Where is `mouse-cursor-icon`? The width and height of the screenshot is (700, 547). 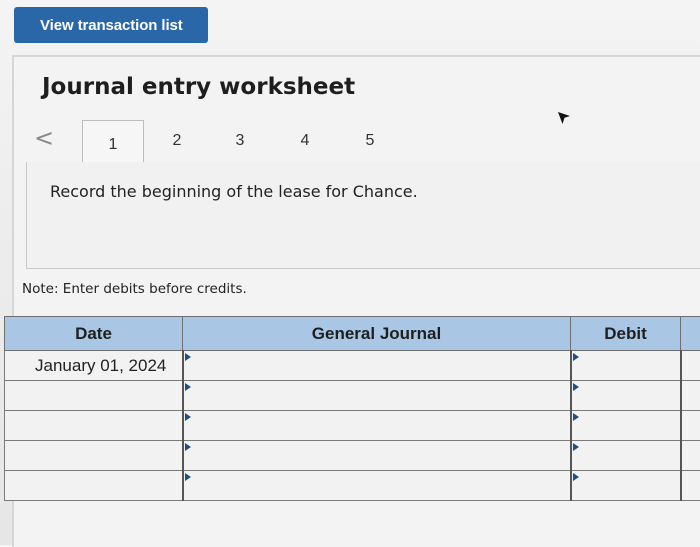
mouse-cursor-icon is located at coordinates (564, 119).